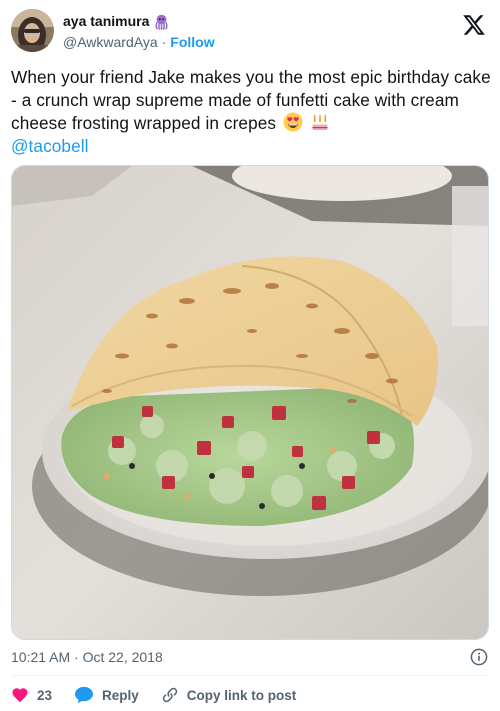 The width and height of the screenshot is (500, 711). I want to click on tweet-timestamp: 10:21 AM · Oct 22, 2018, so click(87, 657).